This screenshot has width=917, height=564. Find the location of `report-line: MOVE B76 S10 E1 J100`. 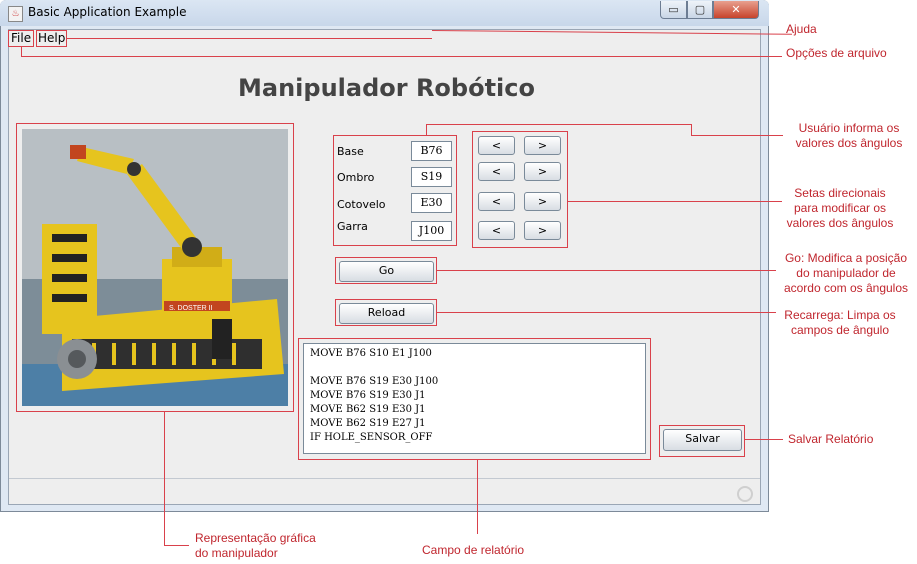

report-line: MOVE B76 S10 E1 J100 is located at coordinates (371, 353).